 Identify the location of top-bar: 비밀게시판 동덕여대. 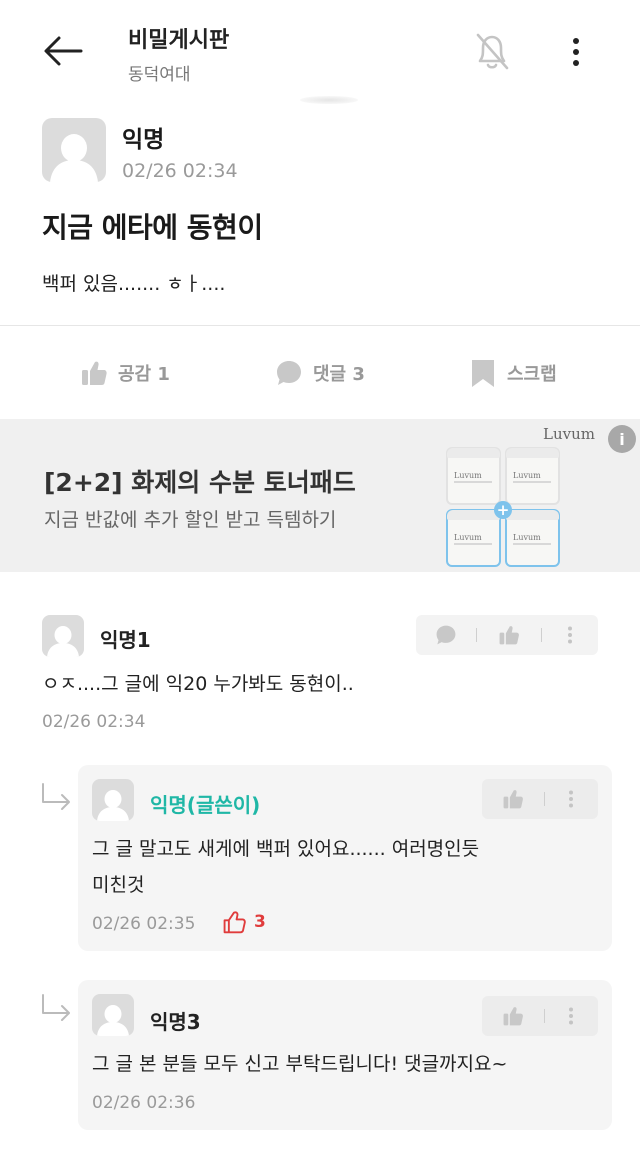
(320, 52).